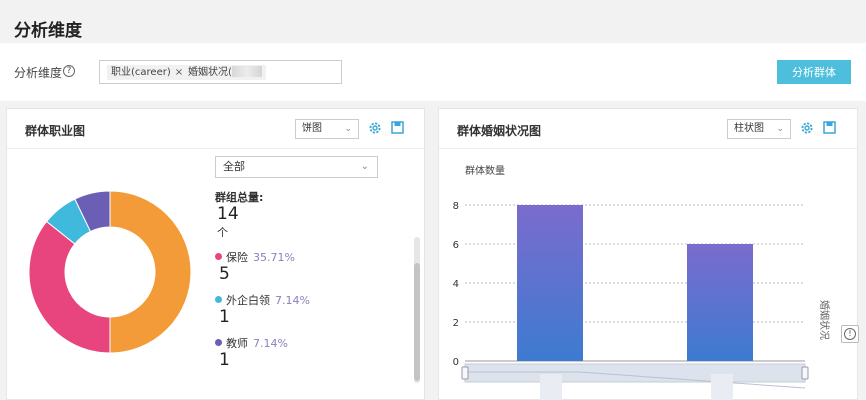  I want to click on y-tick-label: 4, so click(456, 284).